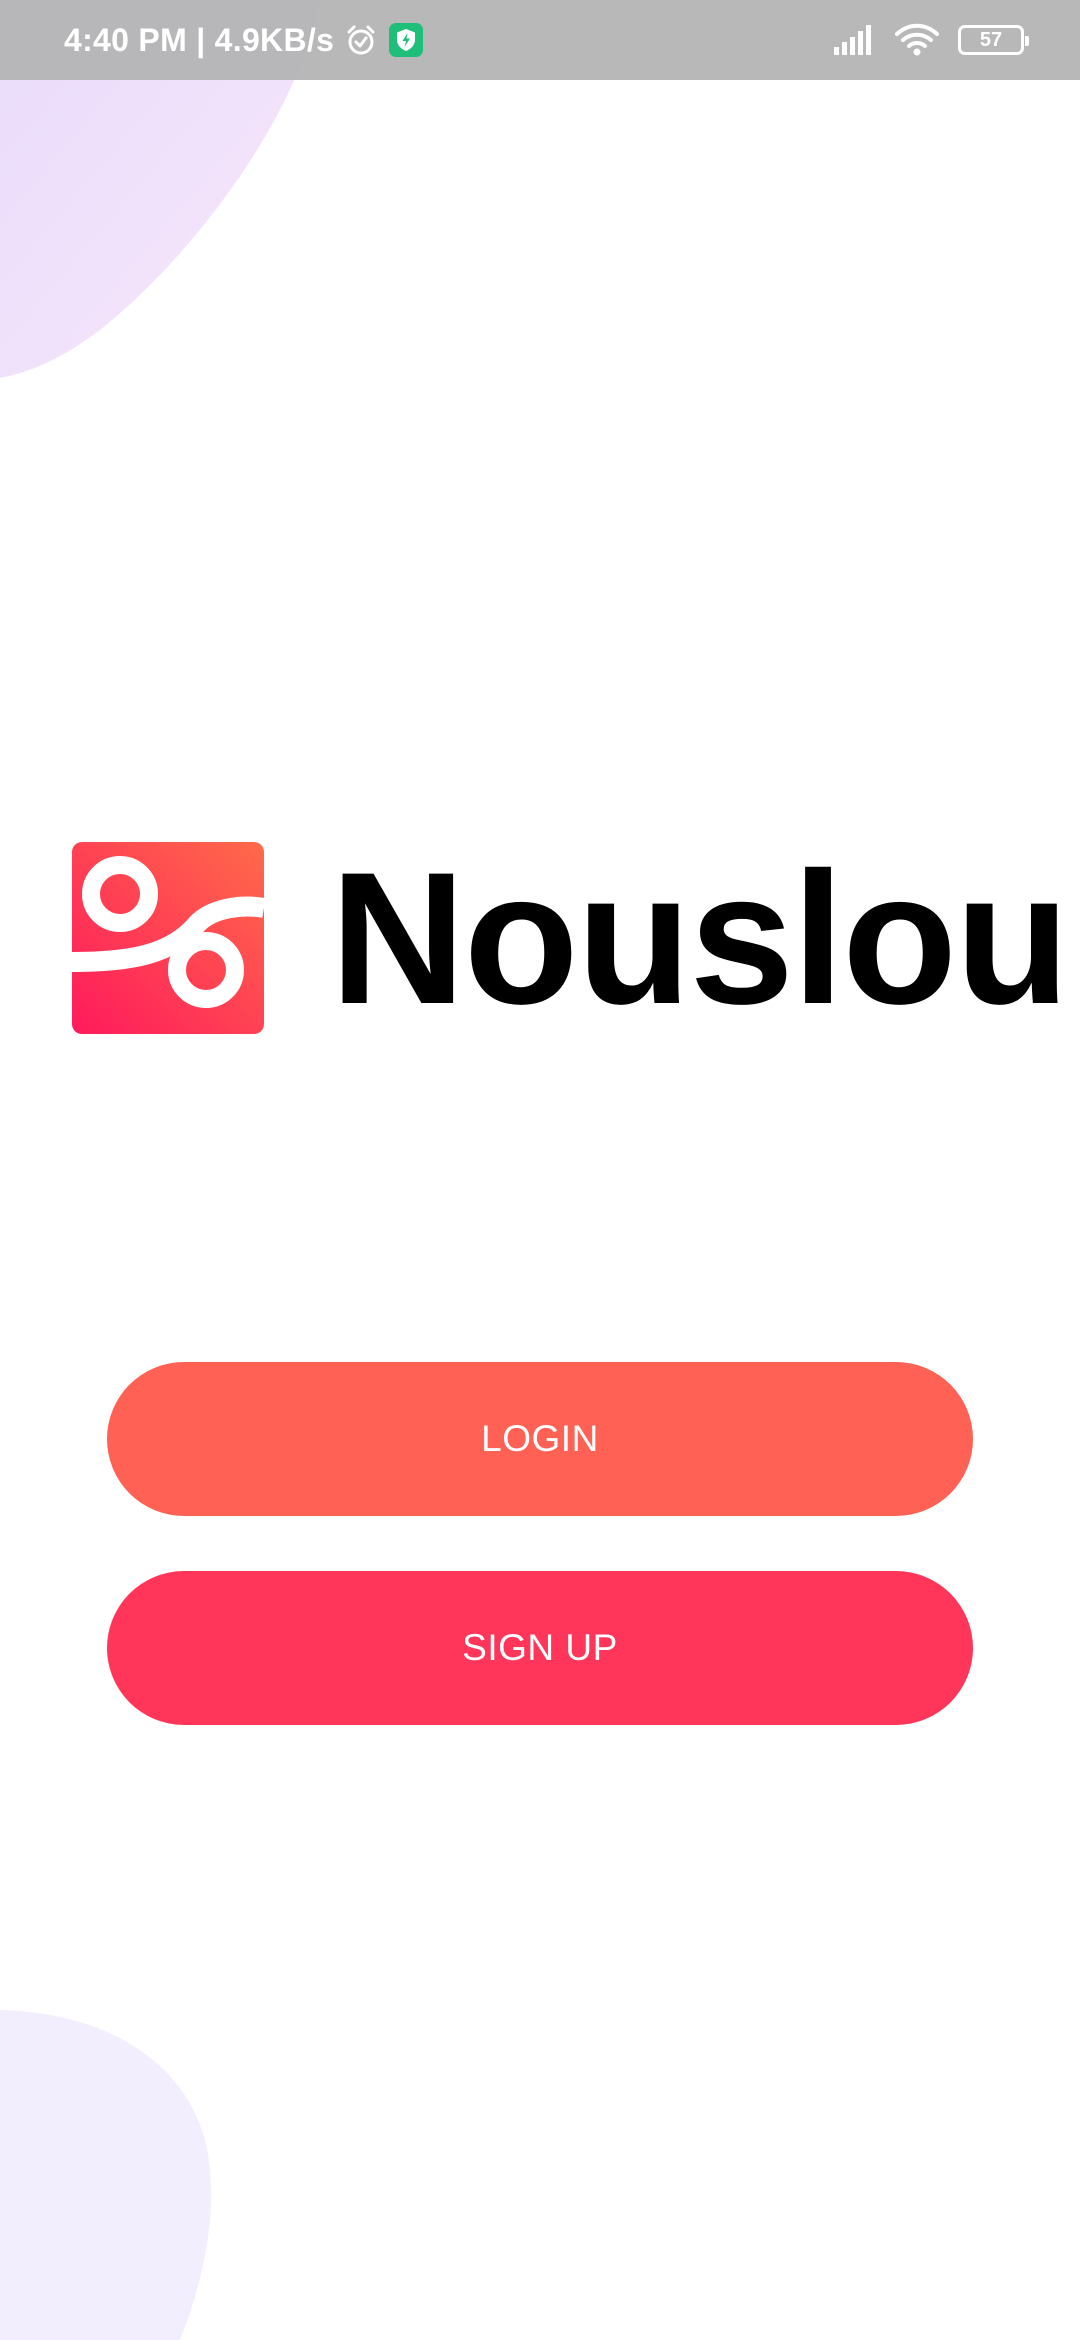 The width and height of the screenshot is (1080, 2340). What do you see at coordinates (361, 40) in the screenshot?
I see `alarm-icon` at bounding box center [361, 40].